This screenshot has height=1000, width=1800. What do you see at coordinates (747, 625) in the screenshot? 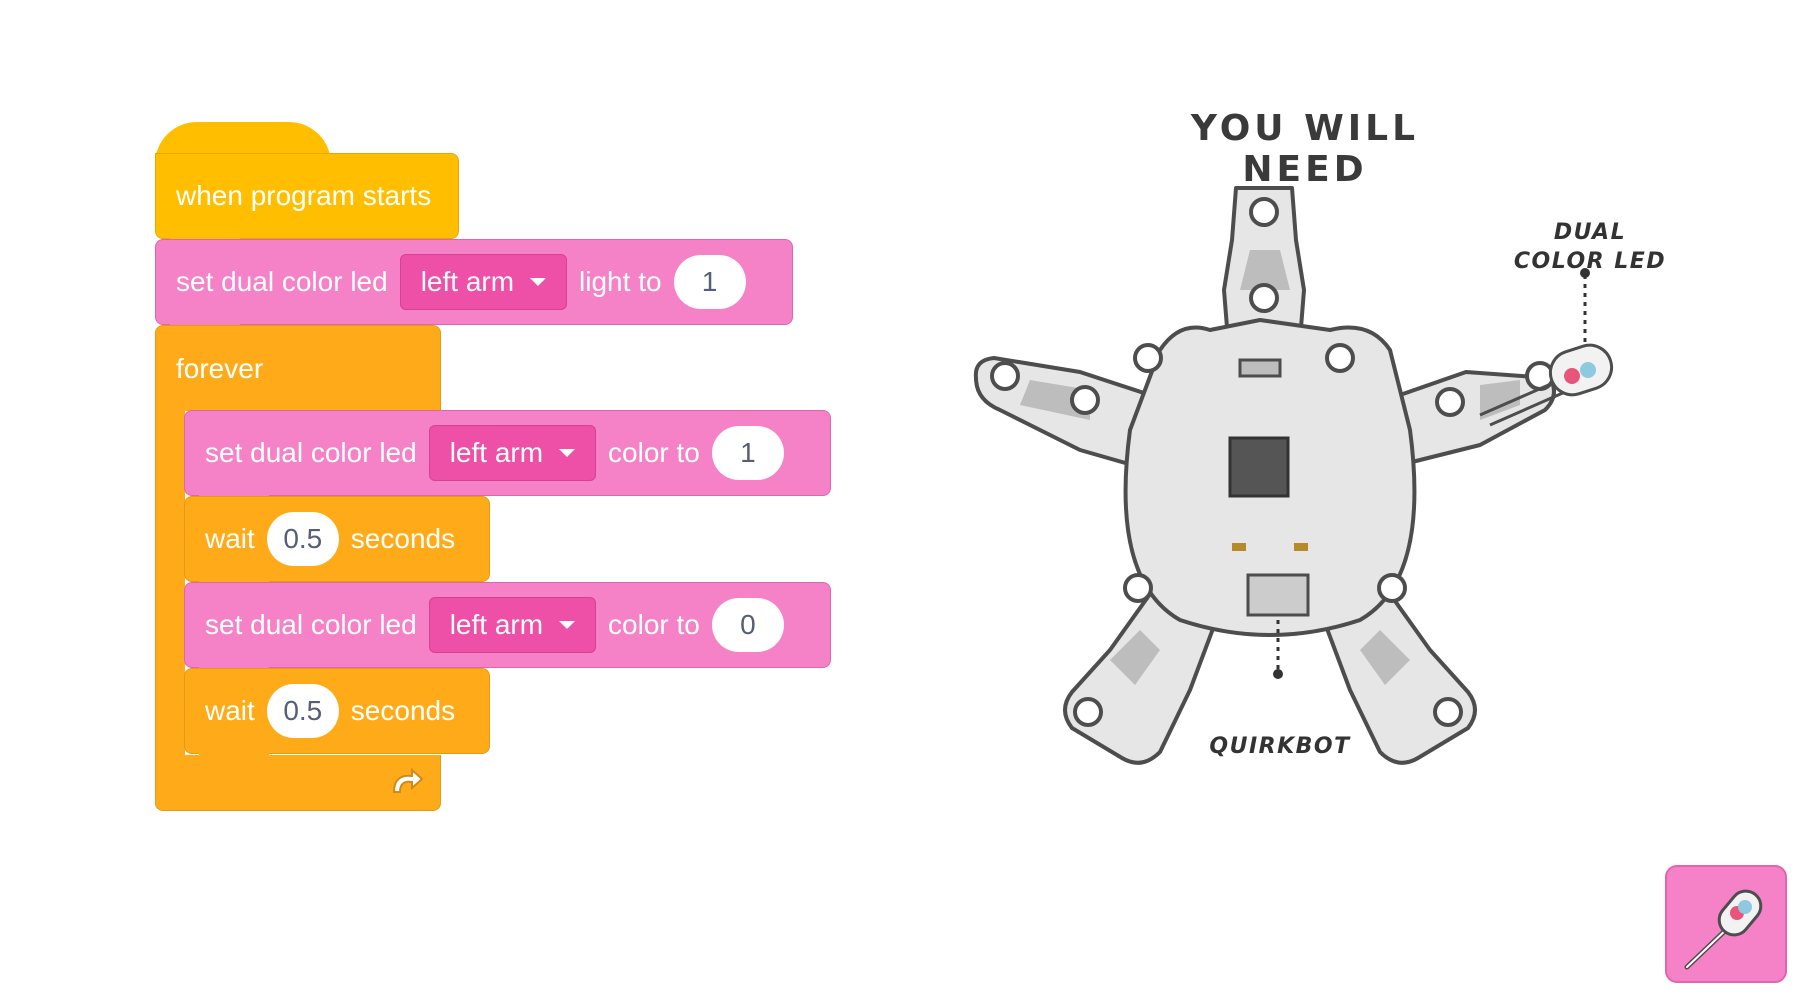
I see `color-value-input: 0` at bounding box center [747, 625].